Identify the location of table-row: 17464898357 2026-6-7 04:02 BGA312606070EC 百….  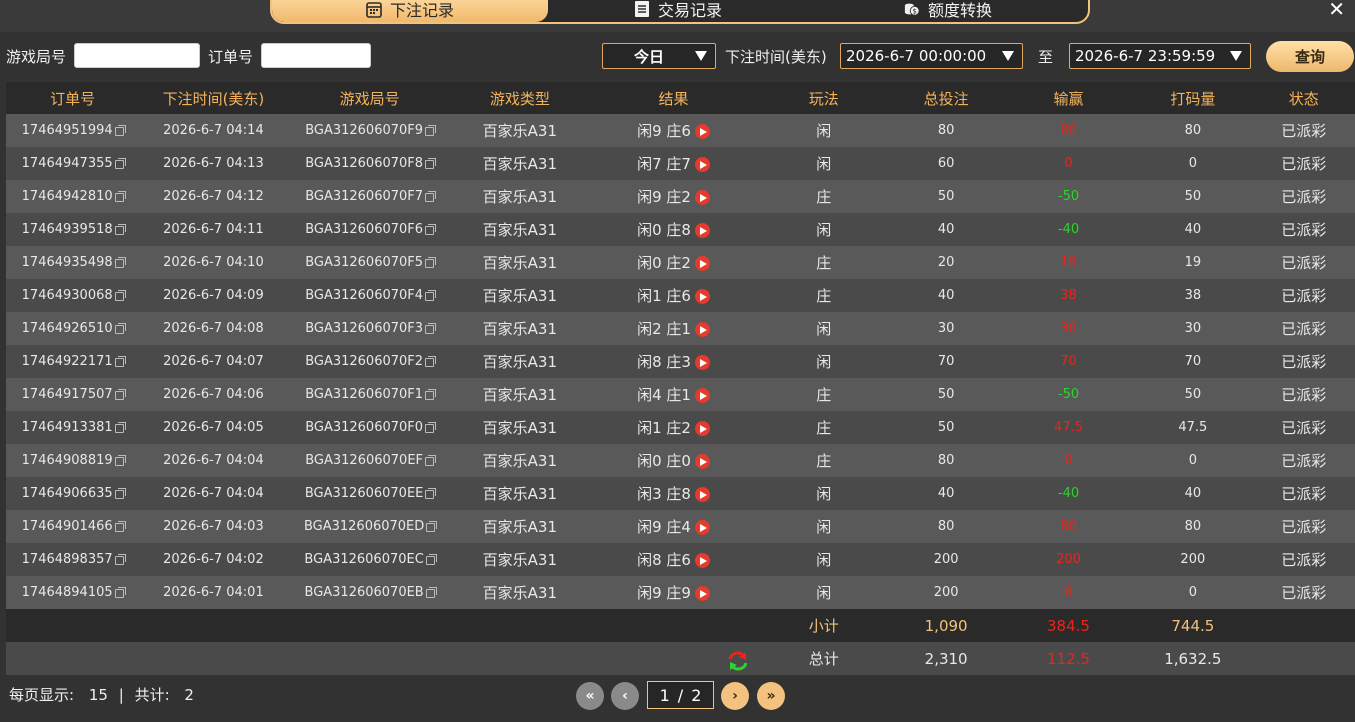
(680, 559).